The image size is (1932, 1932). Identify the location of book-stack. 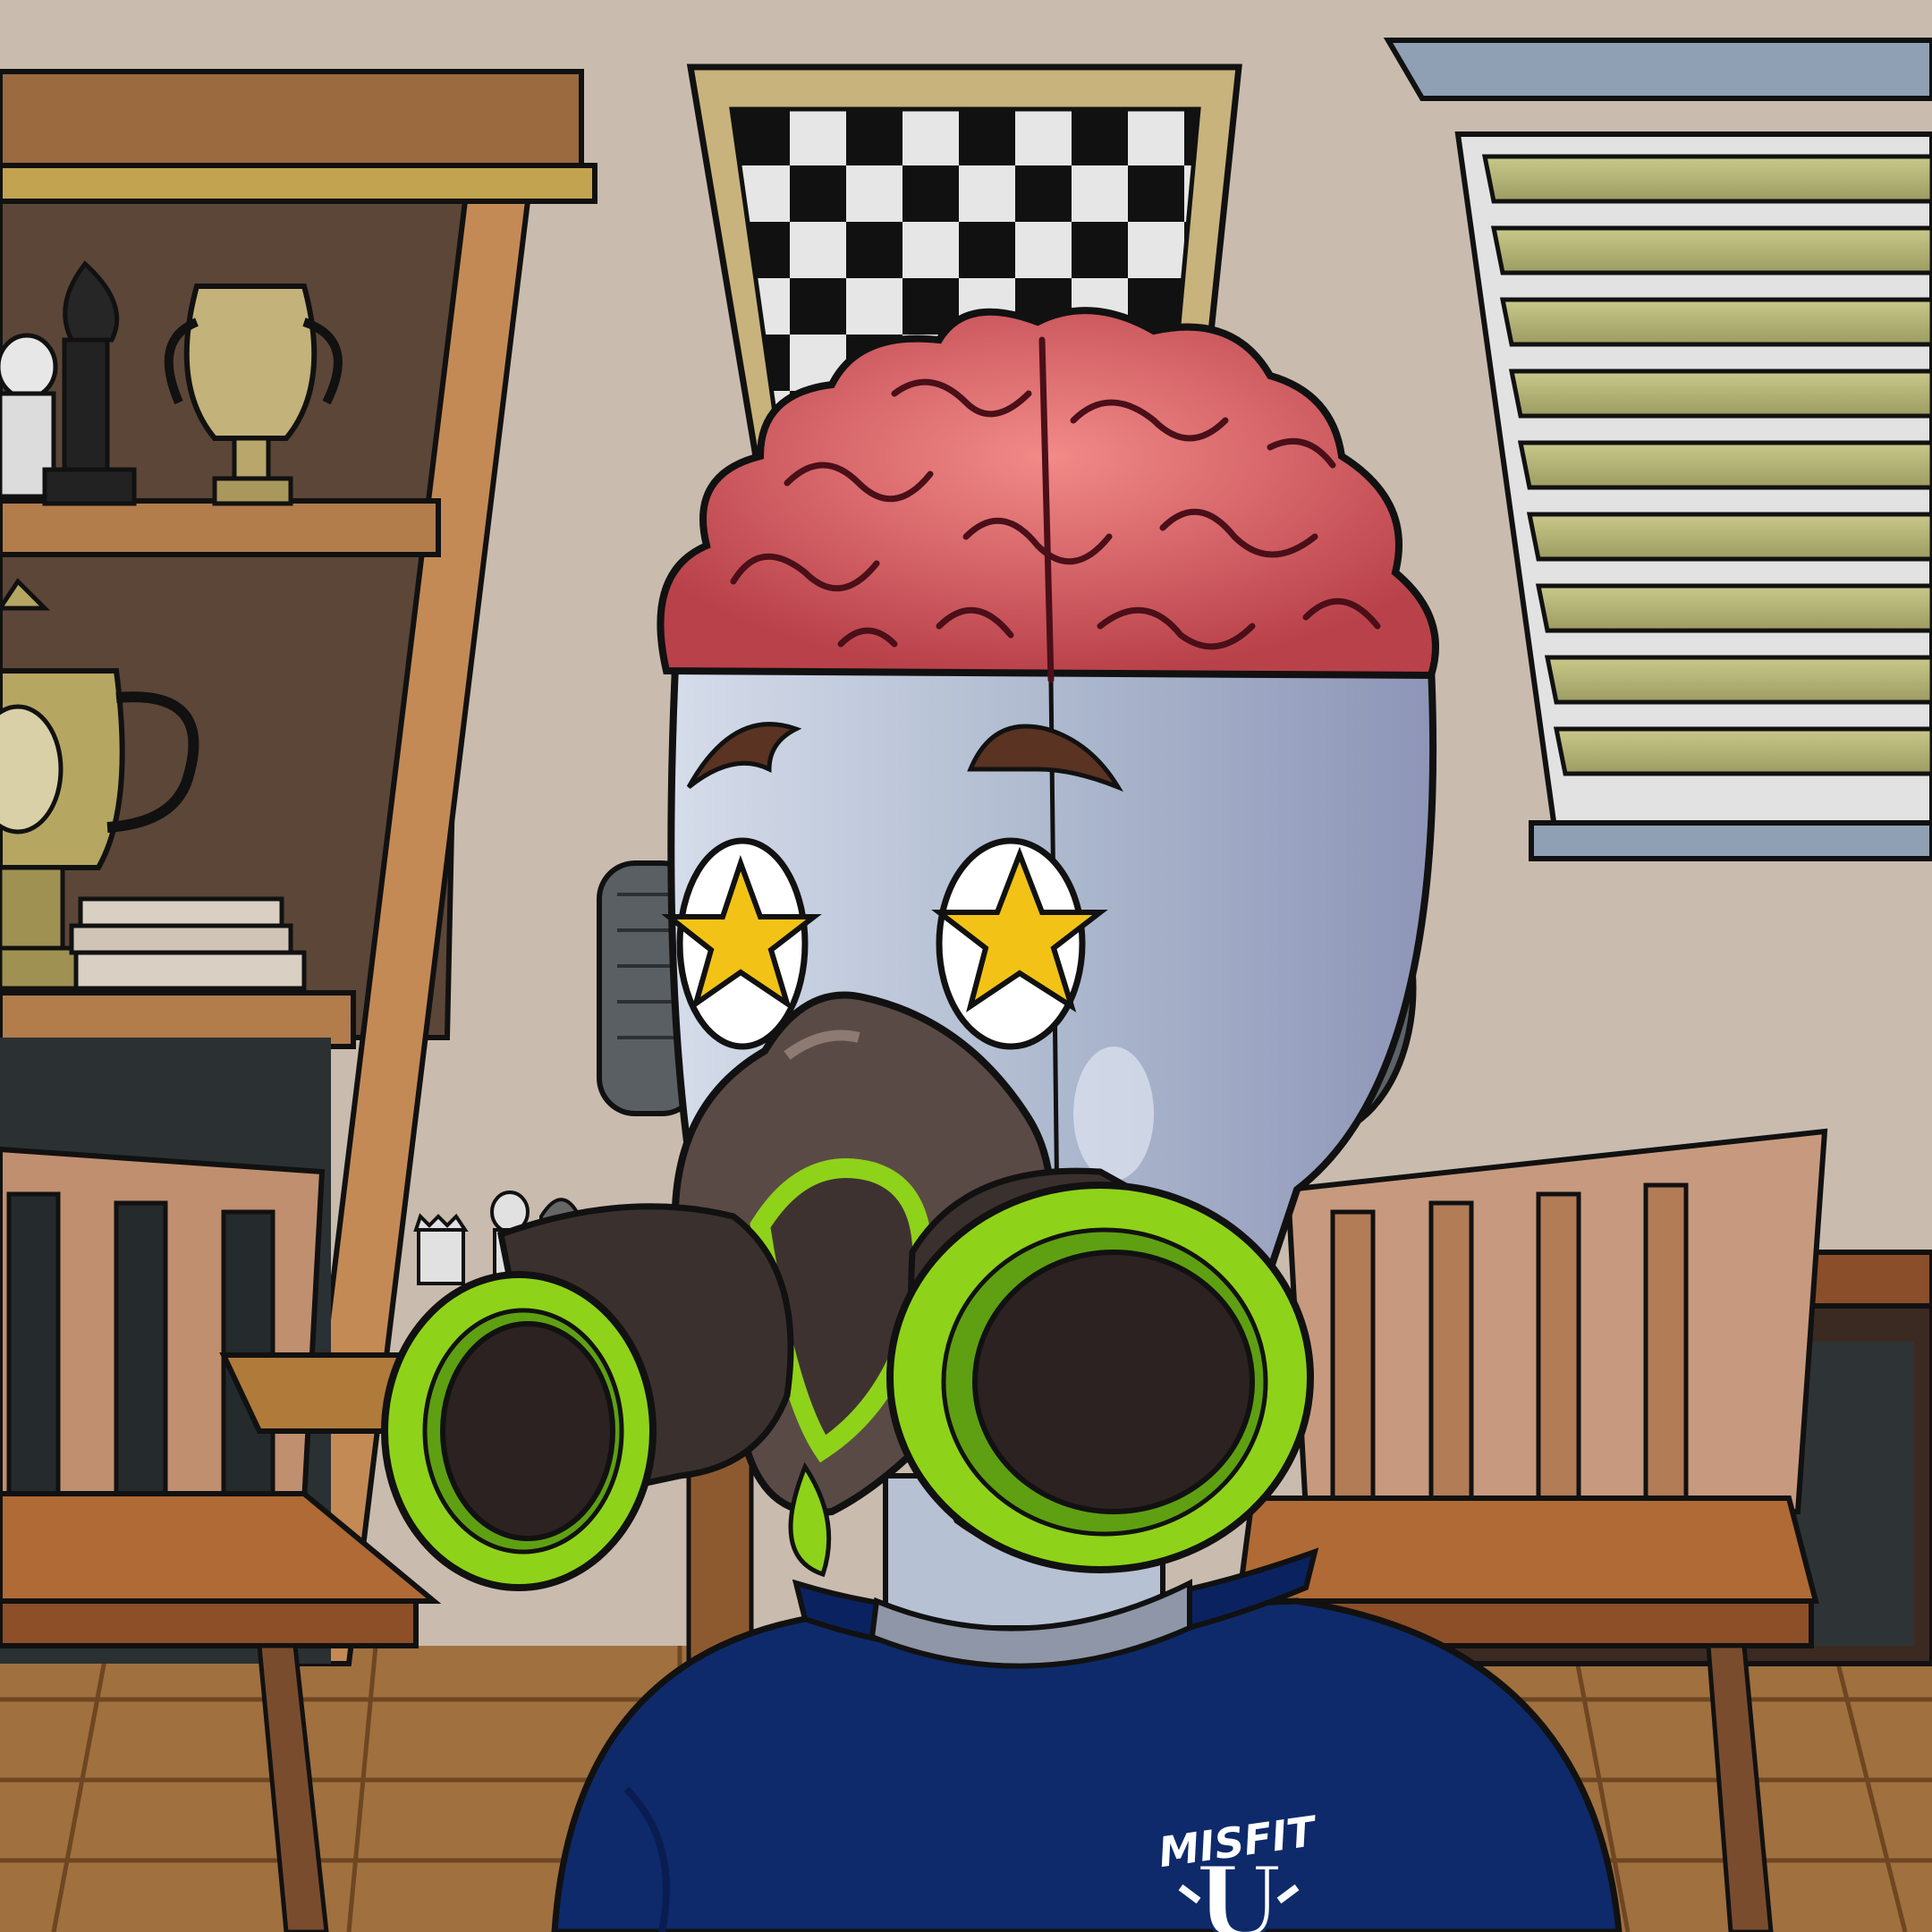
(188, 943).